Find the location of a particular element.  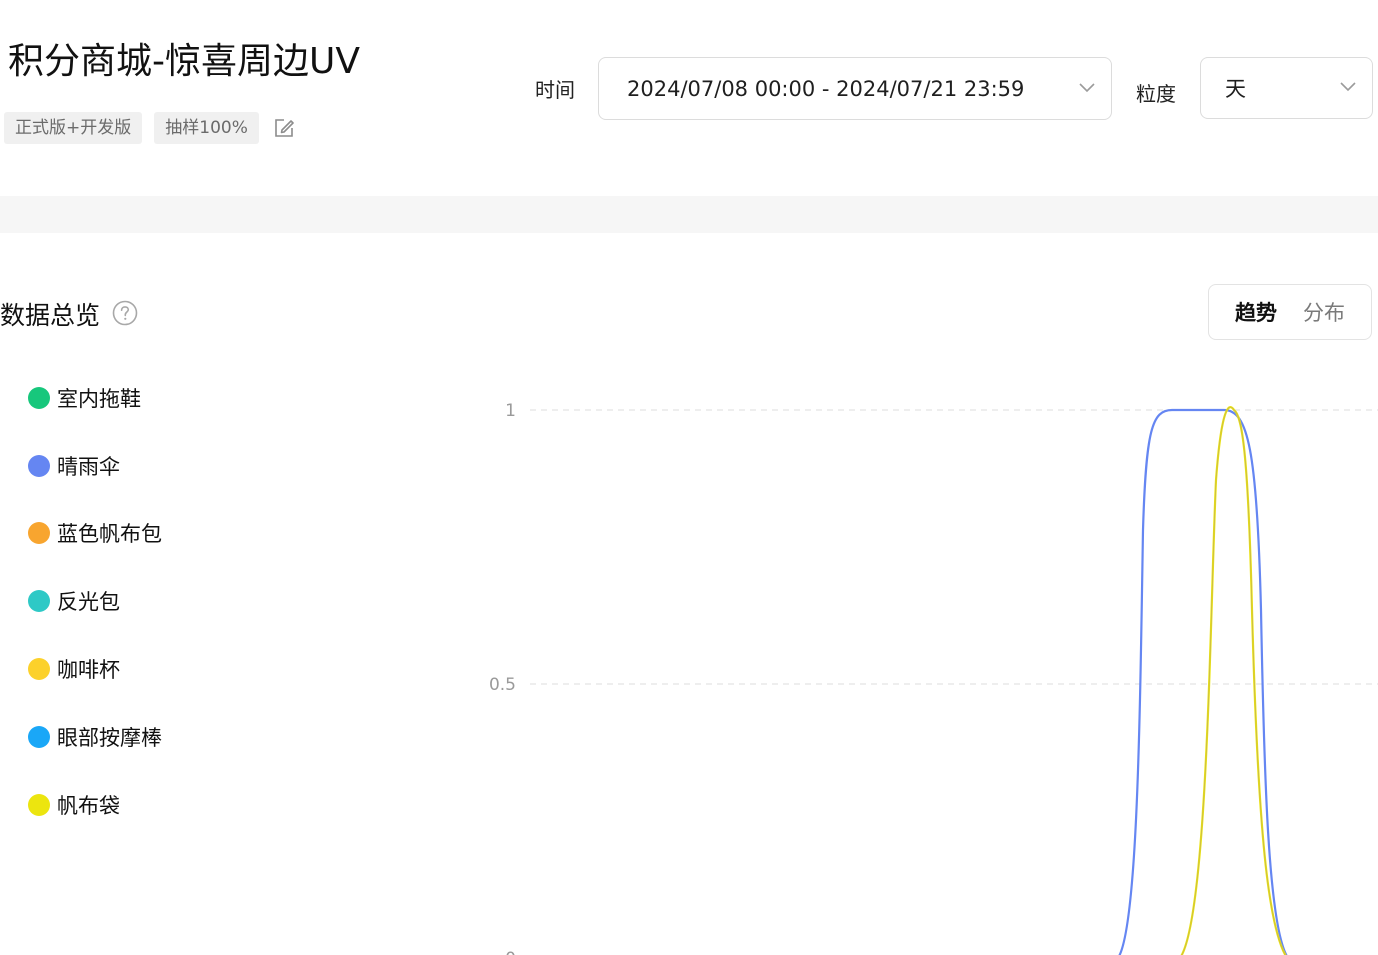

y-tick-label: 1 is located at coordinates (510, 411).